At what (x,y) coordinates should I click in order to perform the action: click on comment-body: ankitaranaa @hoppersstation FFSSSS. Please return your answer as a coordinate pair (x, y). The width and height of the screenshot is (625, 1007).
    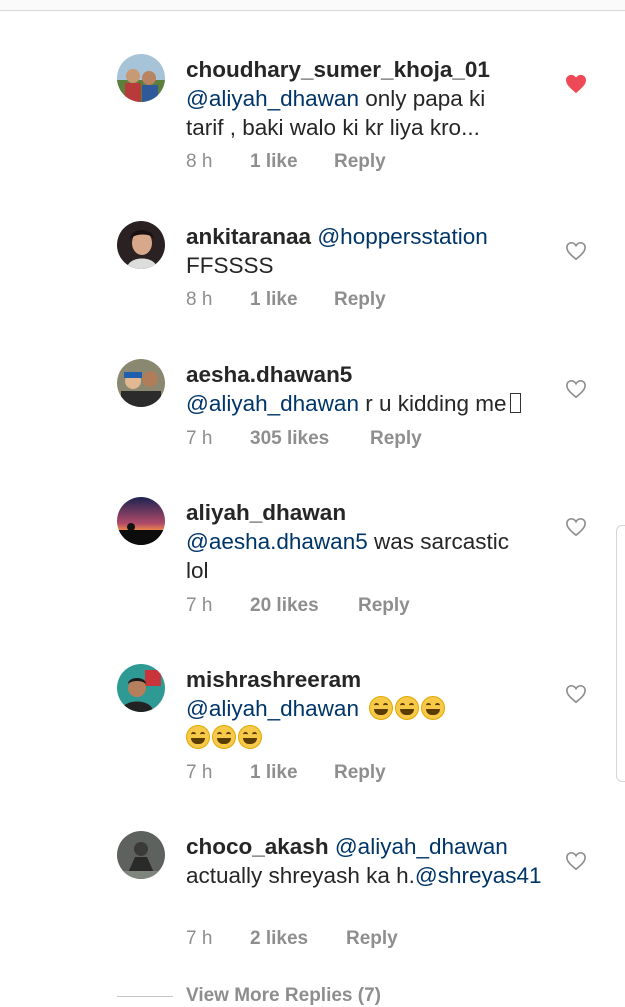
    Looking at the image, I should click on (356, 251).